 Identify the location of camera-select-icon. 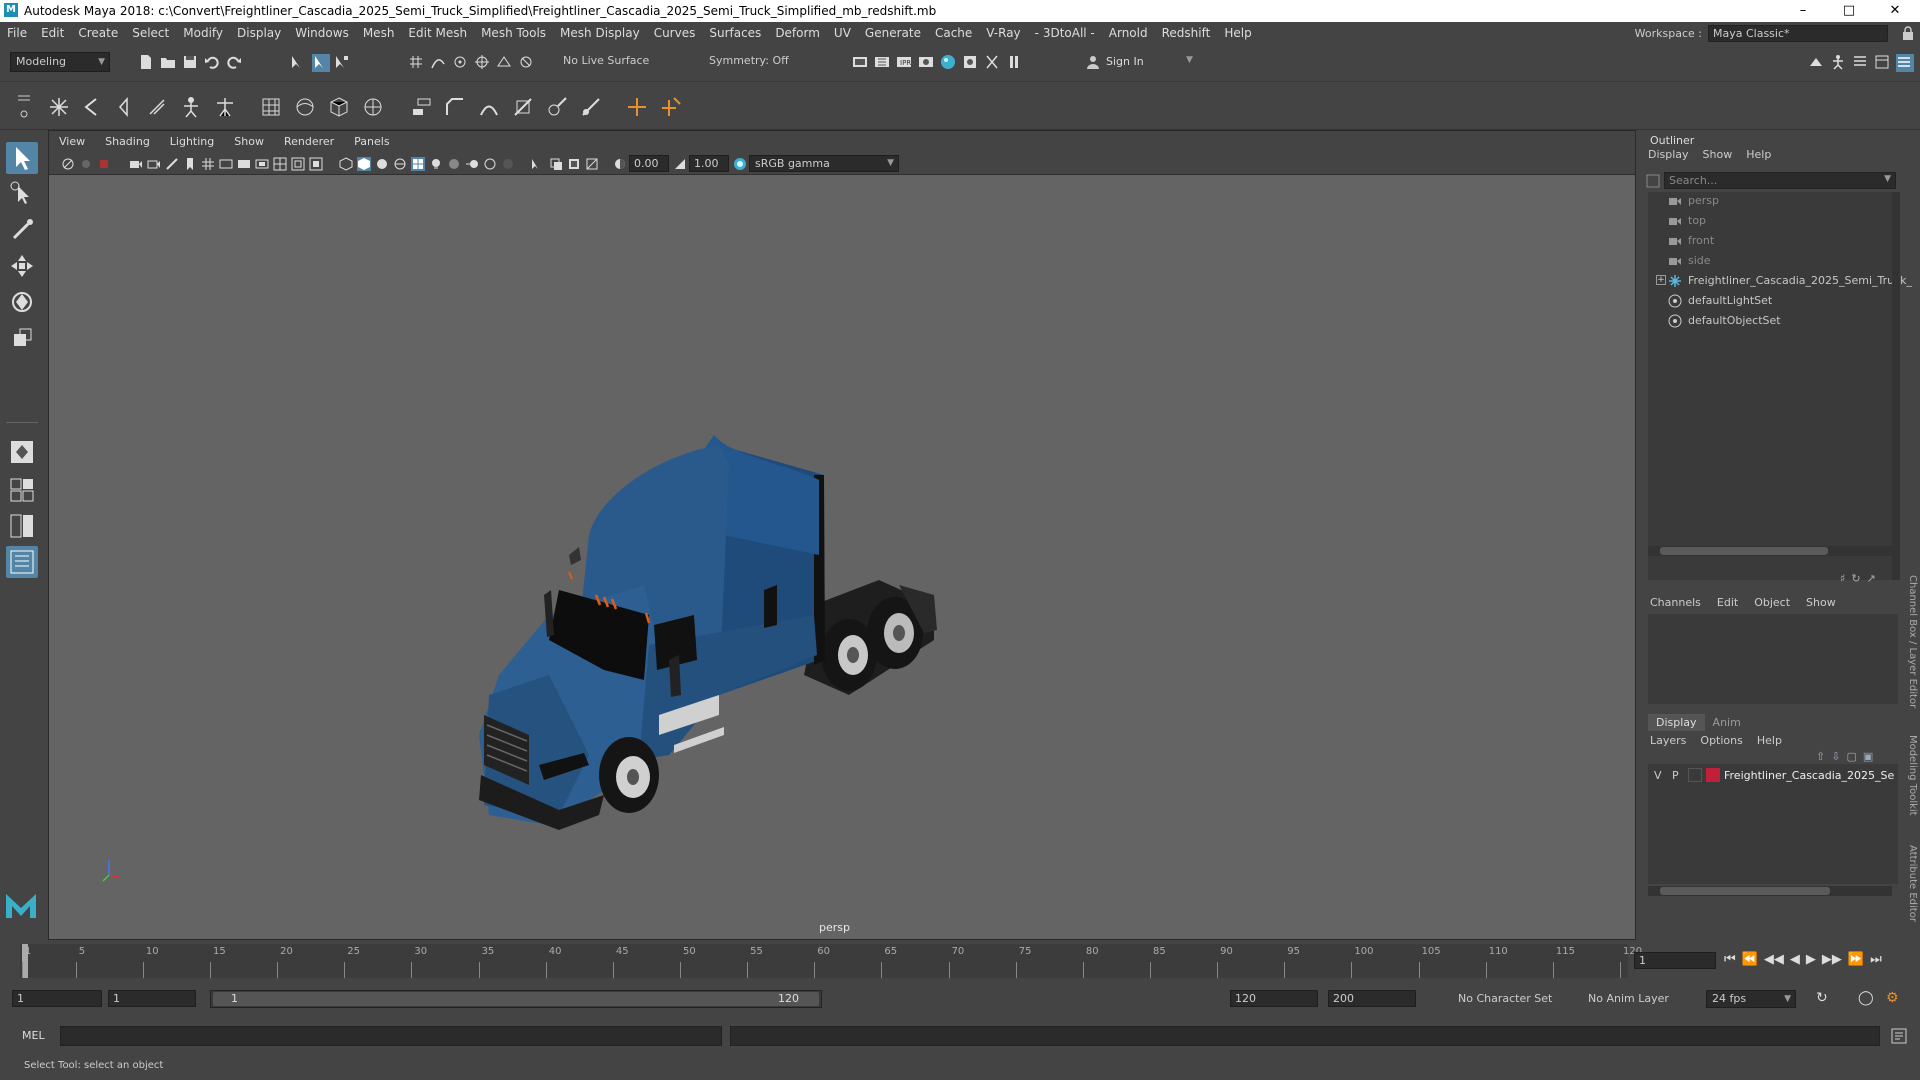
(68, 164).